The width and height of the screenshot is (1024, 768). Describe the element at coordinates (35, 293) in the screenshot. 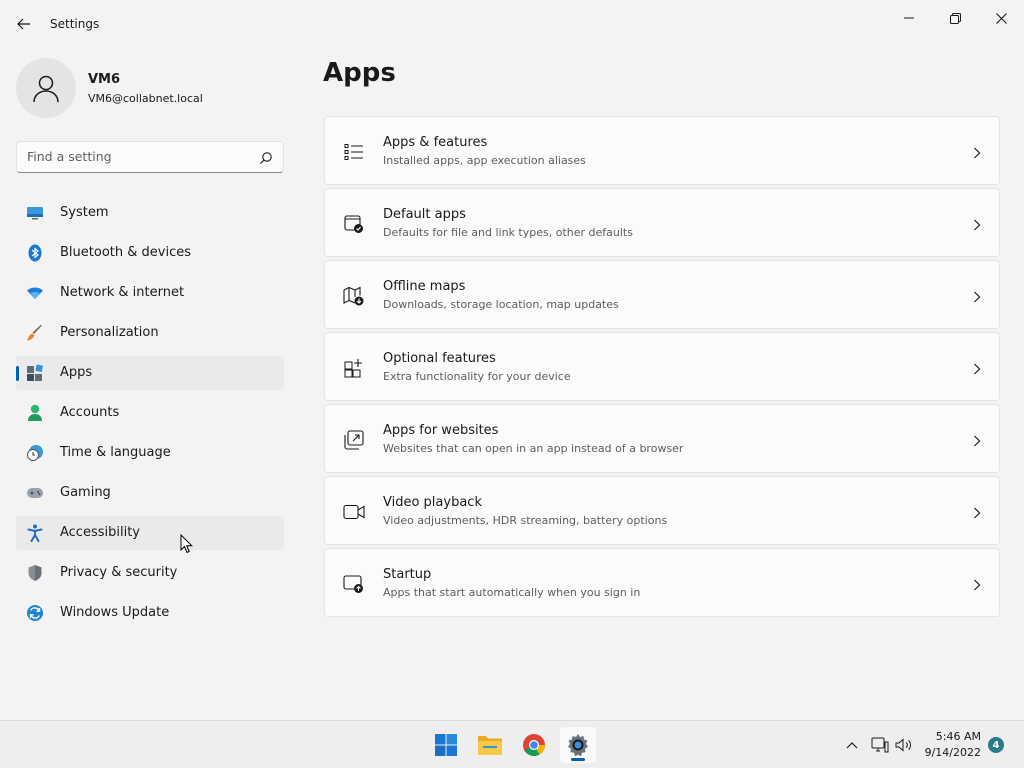

I see `network-icon` at that location.